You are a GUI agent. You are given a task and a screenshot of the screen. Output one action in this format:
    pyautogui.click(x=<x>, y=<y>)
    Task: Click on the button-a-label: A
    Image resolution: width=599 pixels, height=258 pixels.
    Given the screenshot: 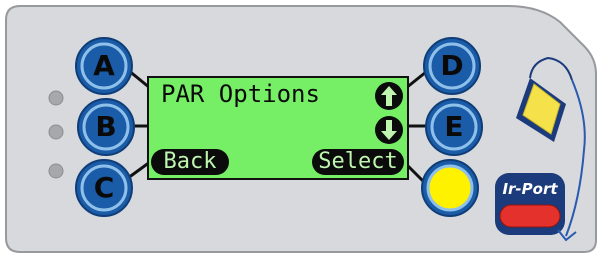 What is the action you would take?
    pyautogui.click(x=104, y=65)
    